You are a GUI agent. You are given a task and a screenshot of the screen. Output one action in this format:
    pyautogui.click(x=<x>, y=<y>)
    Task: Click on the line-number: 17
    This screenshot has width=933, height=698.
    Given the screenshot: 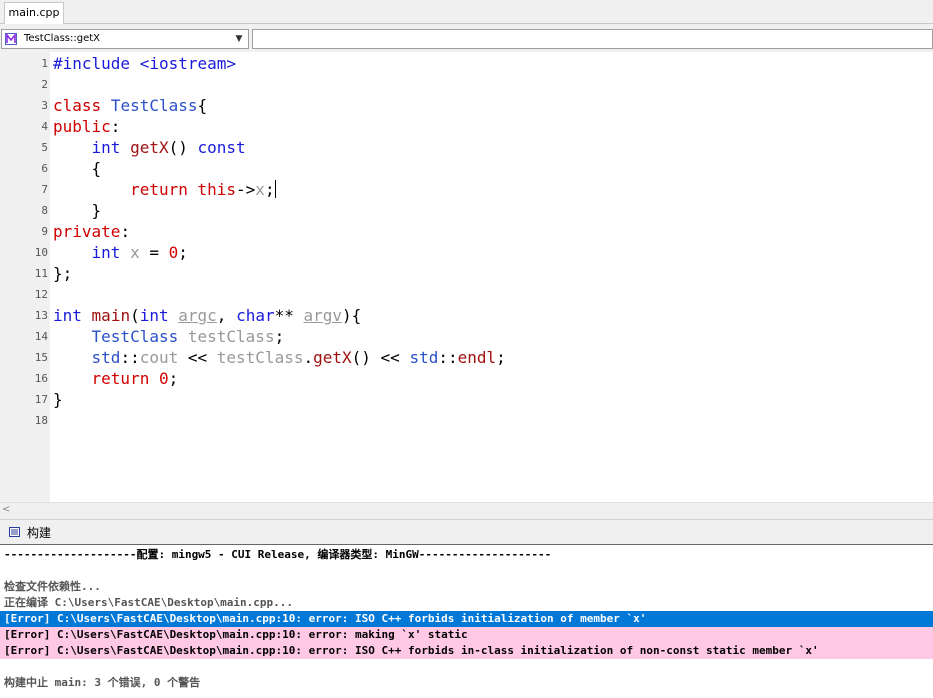 What is the action you would take?
    pyautogui.click(x=41, y=399)
    